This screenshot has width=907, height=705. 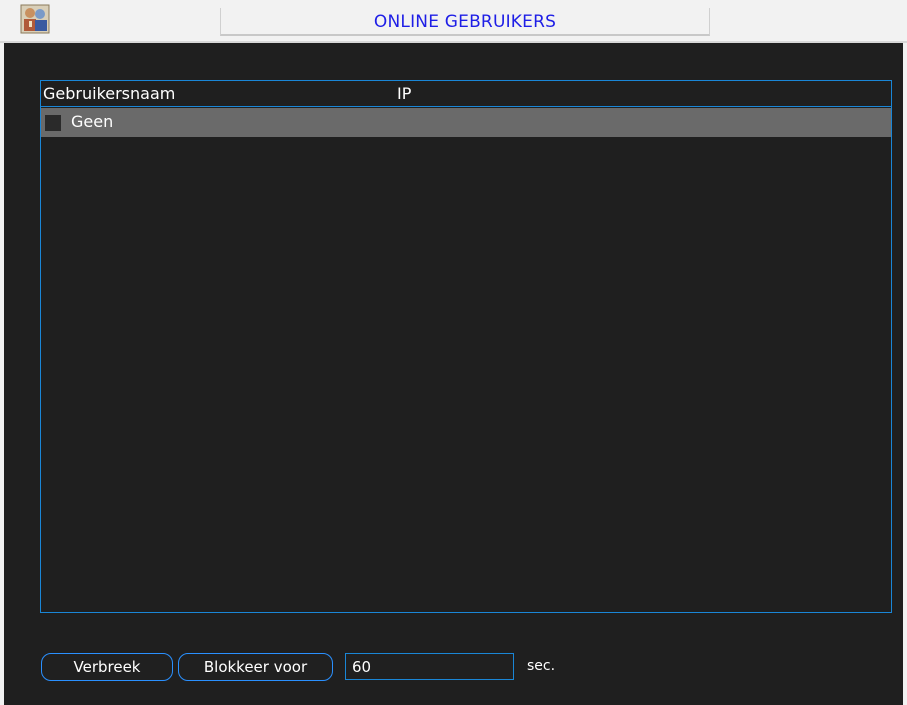 I want to click on table-header: Gebruikersnaam IP, so click(x=466, y=94).